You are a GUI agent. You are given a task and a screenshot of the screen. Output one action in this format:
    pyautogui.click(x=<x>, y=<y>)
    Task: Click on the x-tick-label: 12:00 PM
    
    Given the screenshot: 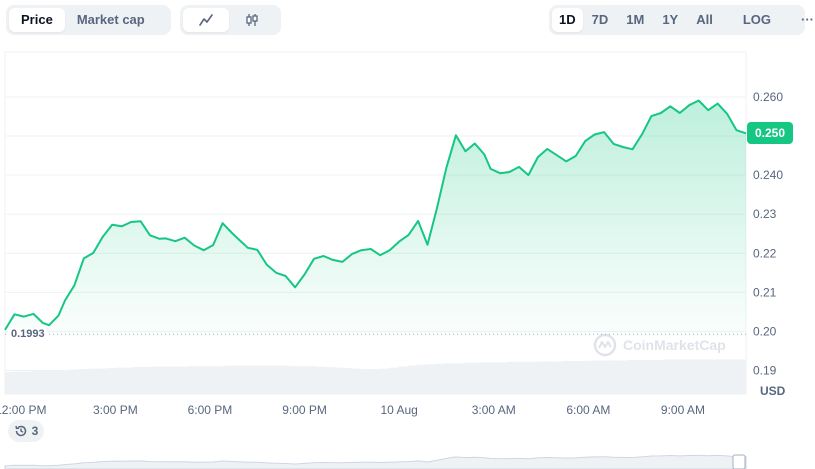 What is the action you would take?
    pyautogui.click(x=23, y=410)
    